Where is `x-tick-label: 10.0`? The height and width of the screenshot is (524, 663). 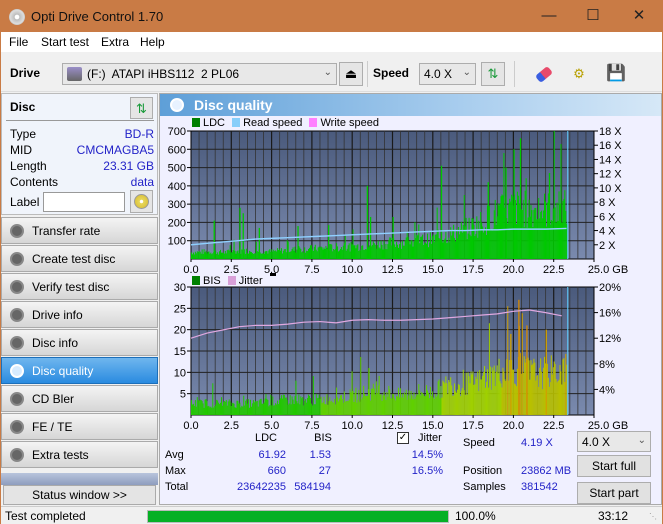 x-tick-label: 10.0 is located at coordinates (351, 269).